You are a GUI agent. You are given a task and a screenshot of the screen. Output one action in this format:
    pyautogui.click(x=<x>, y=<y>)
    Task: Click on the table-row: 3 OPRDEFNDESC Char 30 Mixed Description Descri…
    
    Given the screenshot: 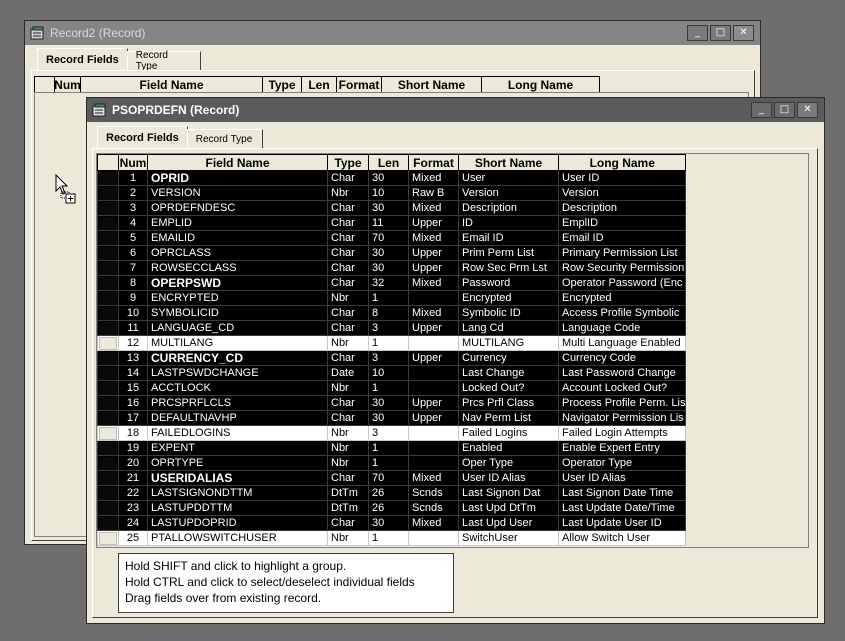 What is the action you would take?
    pyautogui.click(x=392, y=208)
    